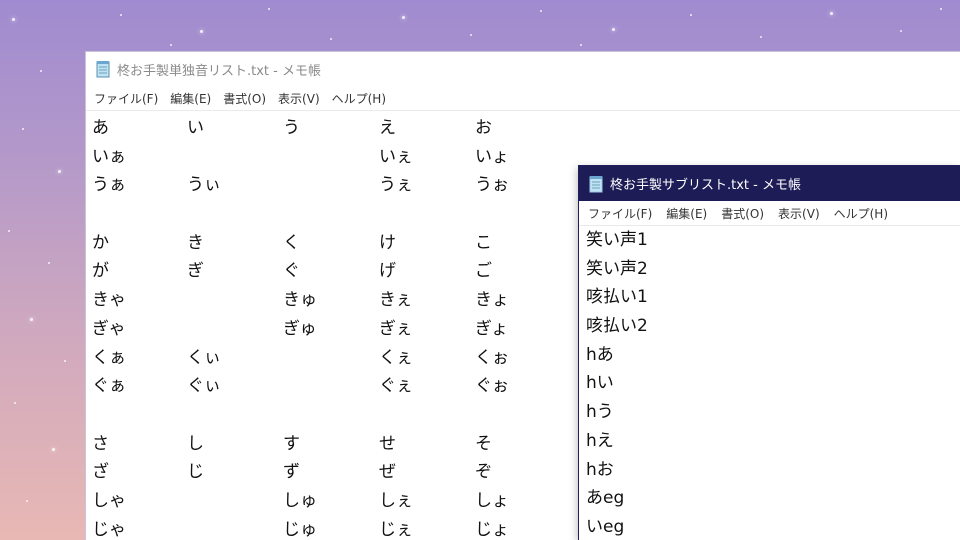  Describe the element at coordinates (396, 328) in the screenshot. I see `text-cell: ぎぇ` at that location.